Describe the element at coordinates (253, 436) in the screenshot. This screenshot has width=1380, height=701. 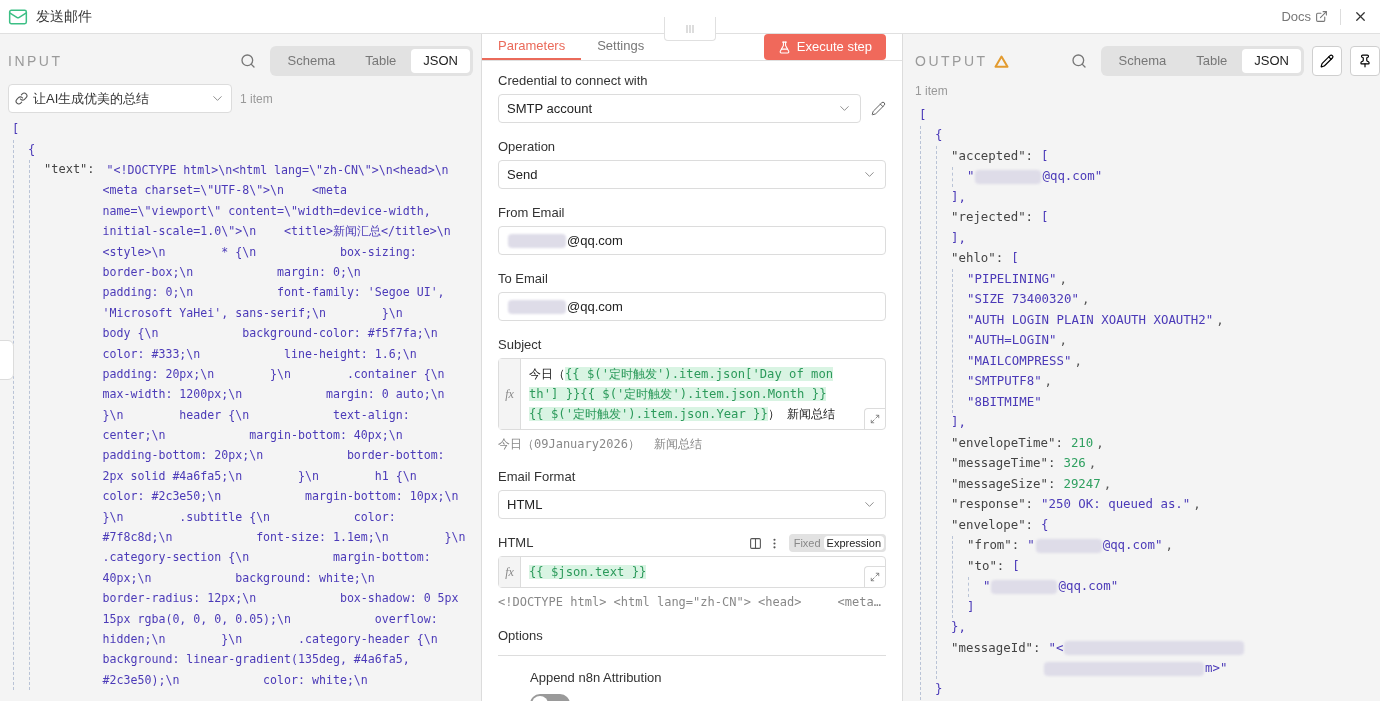
I see `json-string-line: center;\n margin-bottom: 40px;\n` at that location.